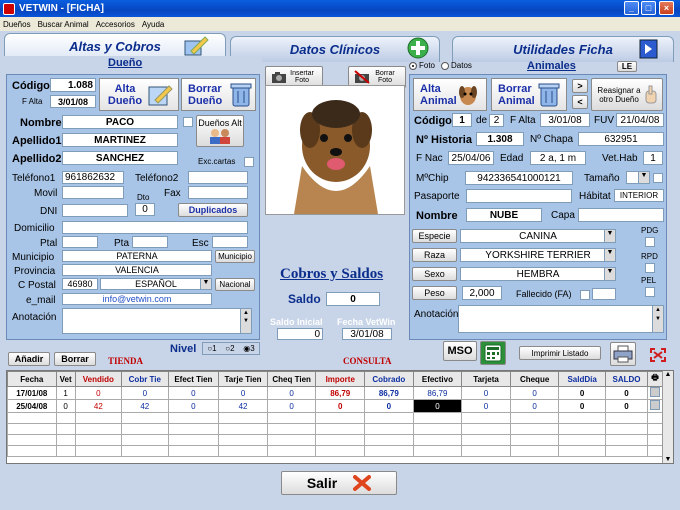  Describe the element at coordinates (655, 379) in the screenshot. I see `col-print: 🖶` at that location.